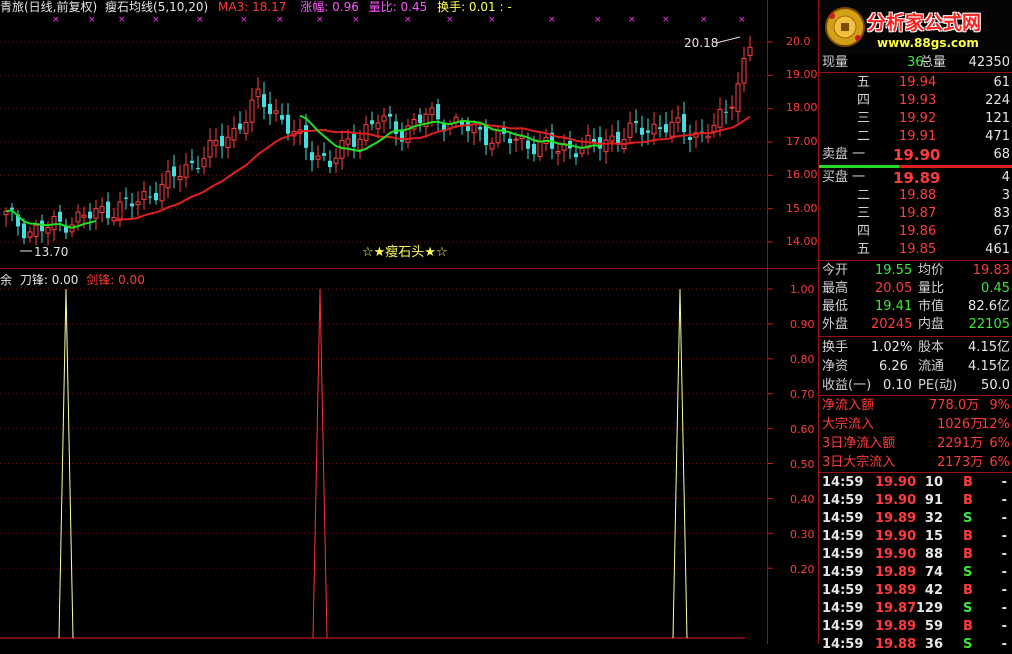 The image size is (1012, 654). Describe the element at coordinates (915, 250) in the screenshot. I see `bid-row: 五 19.85 461` at that location.